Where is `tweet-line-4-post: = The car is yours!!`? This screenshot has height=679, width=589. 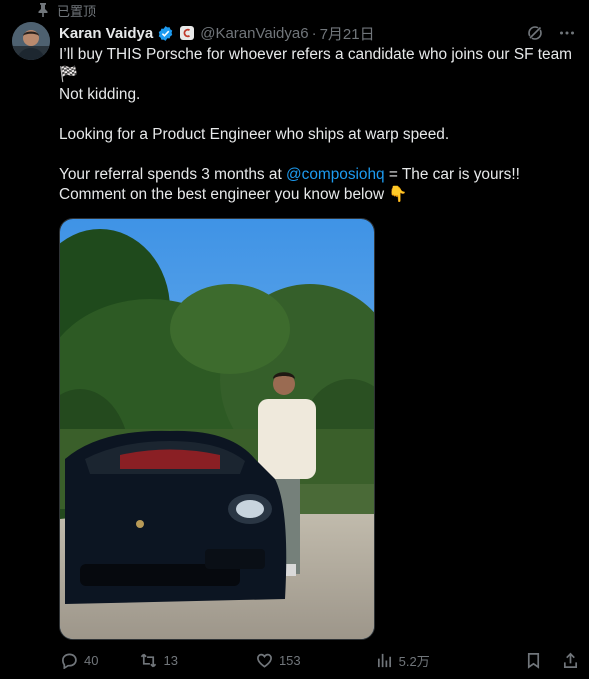
tweet-line-4-post: = The car is yours!! is located at coordinates (452, 174).